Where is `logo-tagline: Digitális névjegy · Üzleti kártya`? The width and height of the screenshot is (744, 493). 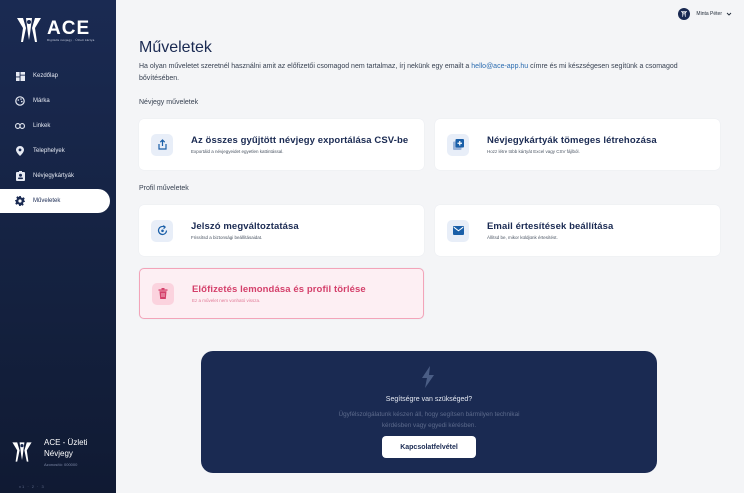
logo-tagline: Digitális névjegy · Üzleti kártya is located at coordinates (71, 39).